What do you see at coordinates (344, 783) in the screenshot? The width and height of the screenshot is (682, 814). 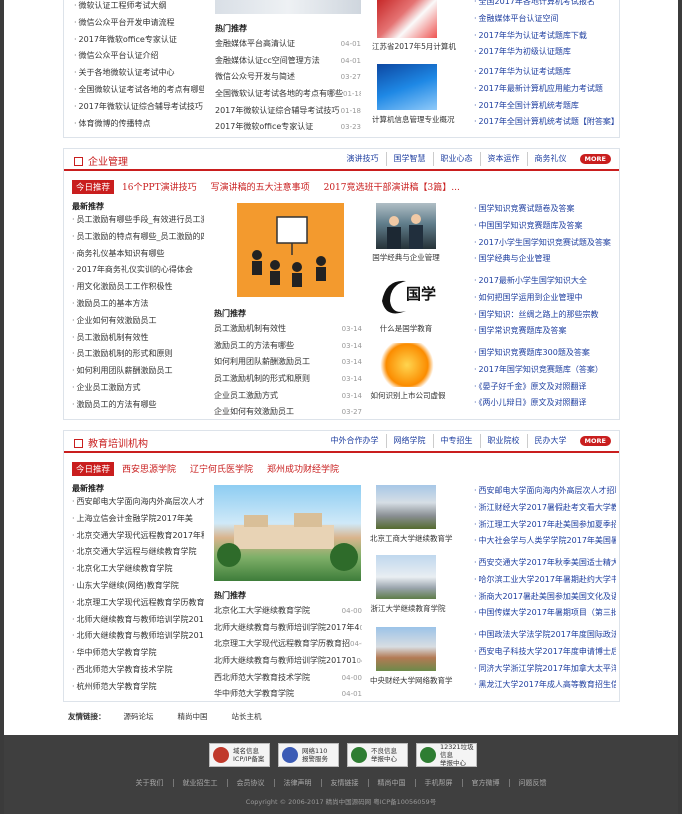 I see `footer-link: 友情链接` at bounding box center [344, 783].